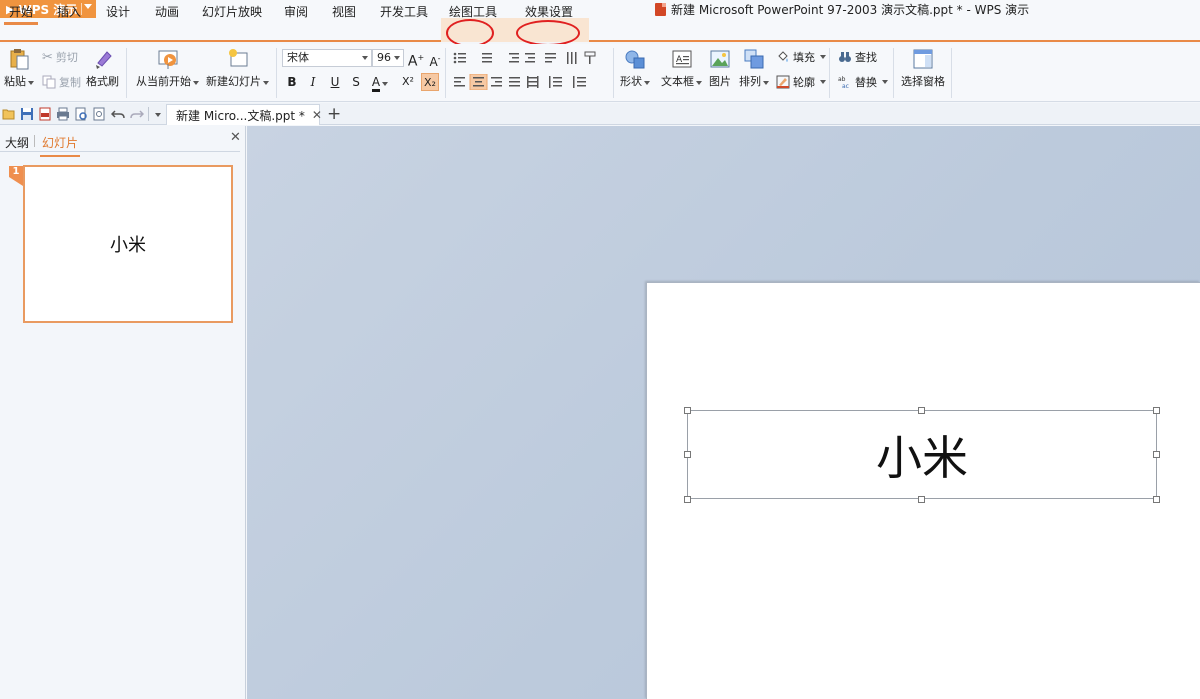 The height and width of the screenshot is (699, 1200). What do you see at coordinates (681, 68) in the screenshot?
I see `textbox-button: A 文本框` at bounding box center [681, 68].